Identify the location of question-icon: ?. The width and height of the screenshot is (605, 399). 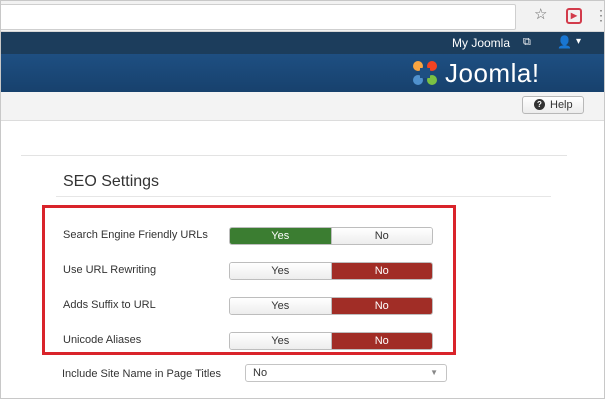
(539, 104).